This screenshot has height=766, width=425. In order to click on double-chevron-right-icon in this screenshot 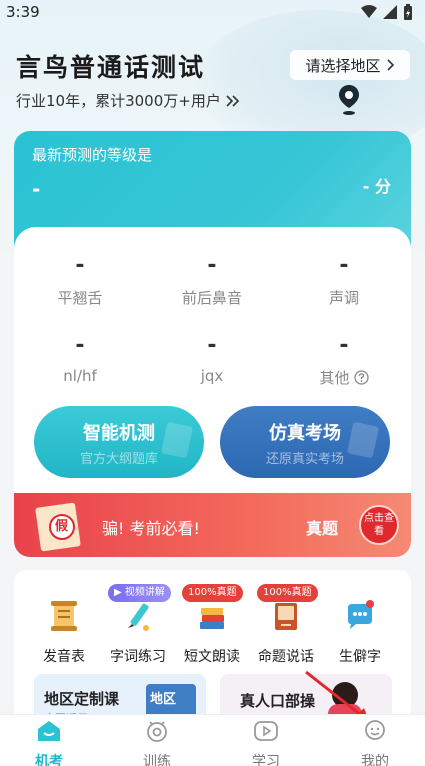, I will do `click(232, 100)`.